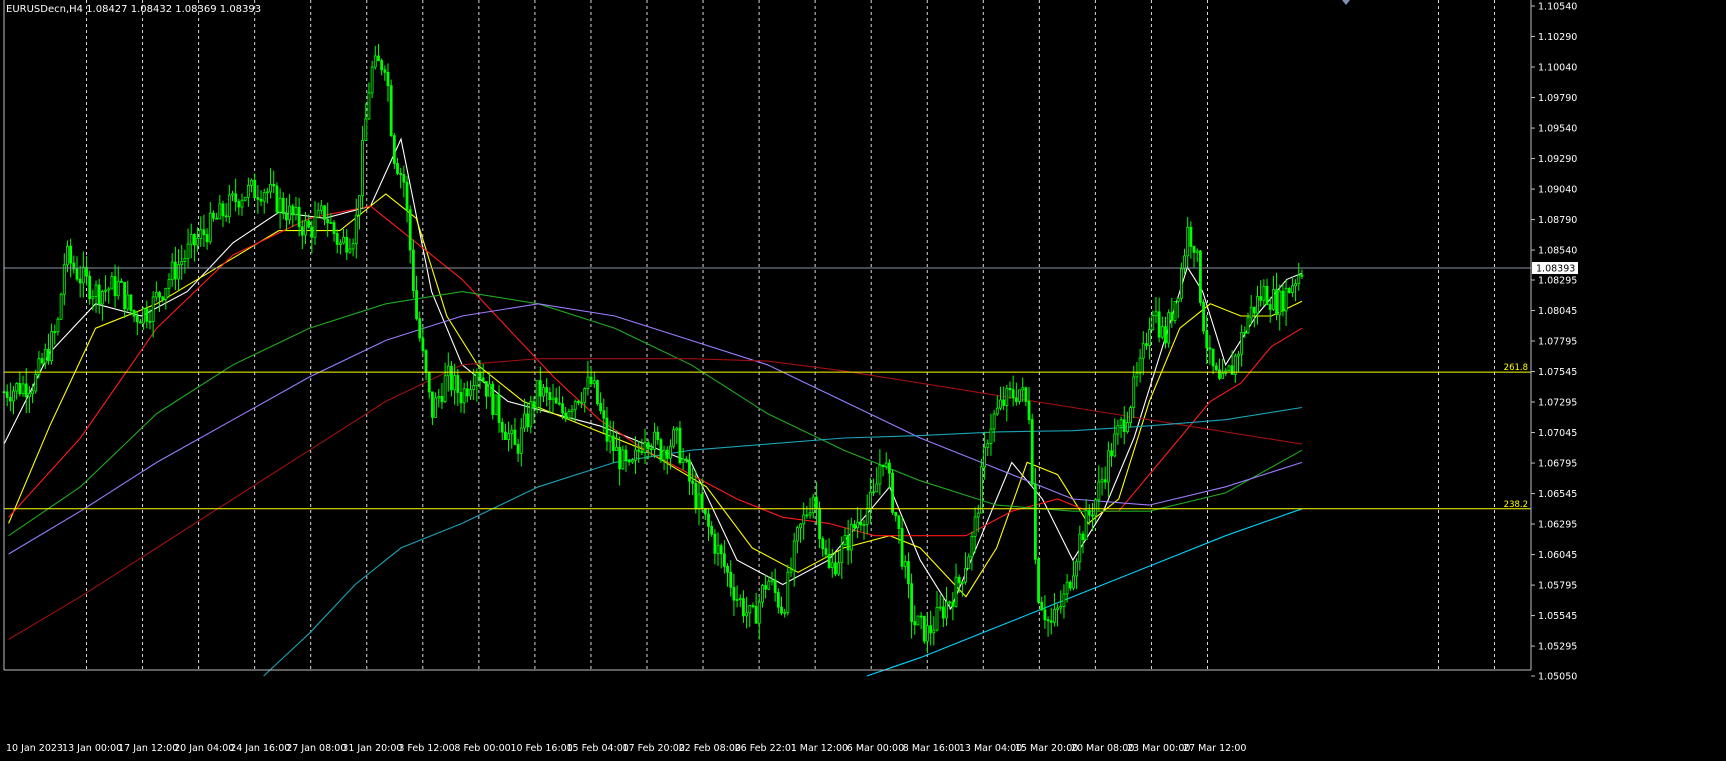 This screenshot has width=1726, height=761. I want to click on x-tick-label: 31 Jan 20:00, so click(372, 748).